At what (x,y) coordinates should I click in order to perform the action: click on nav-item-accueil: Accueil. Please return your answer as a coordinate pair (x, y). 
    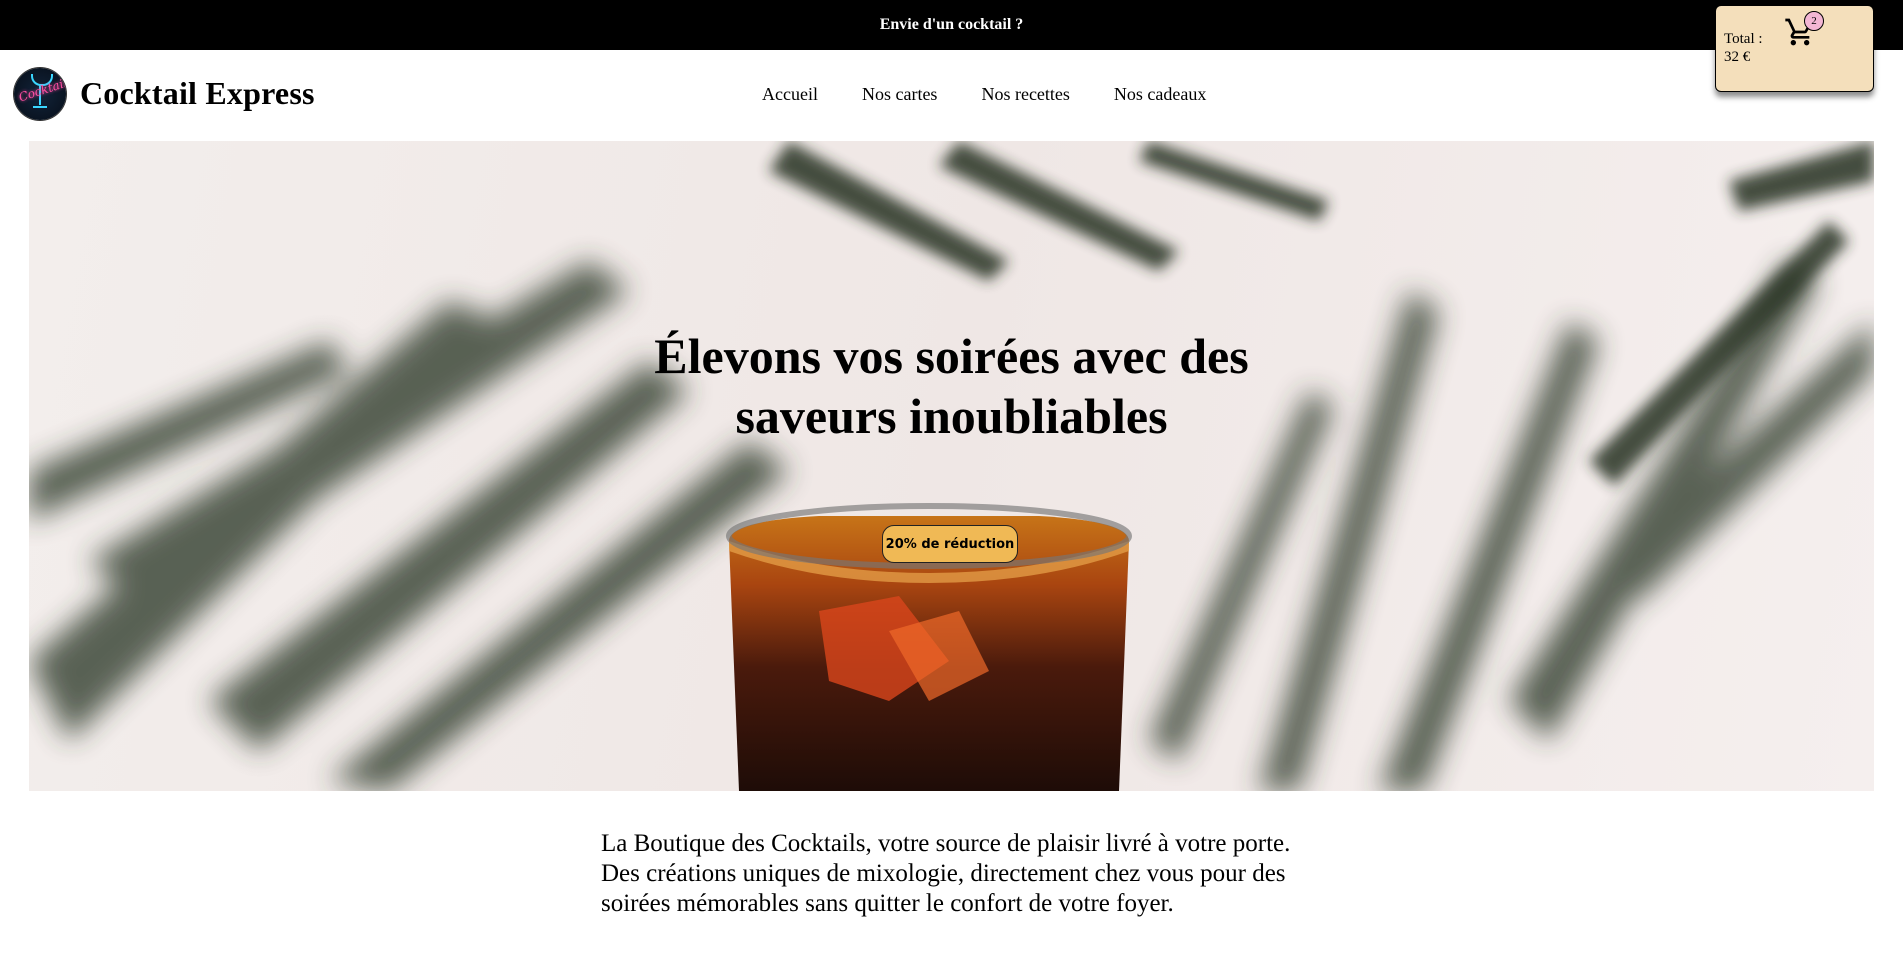
    Looking at the image, I should click on (790, 94).